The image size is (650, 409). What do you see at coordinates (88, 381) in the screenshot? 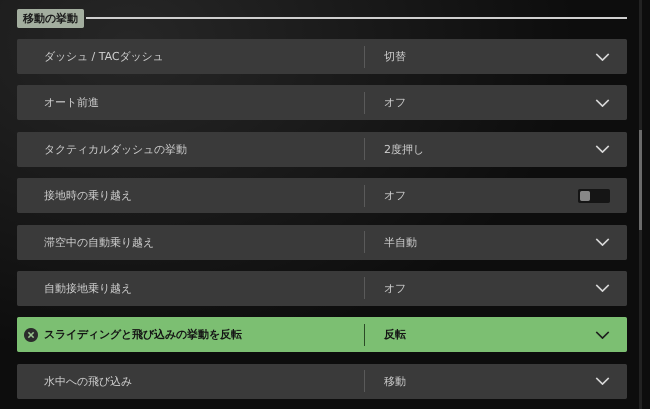
I see `setting-label: 水中への飛び込み` at bounding box center [88, 381].